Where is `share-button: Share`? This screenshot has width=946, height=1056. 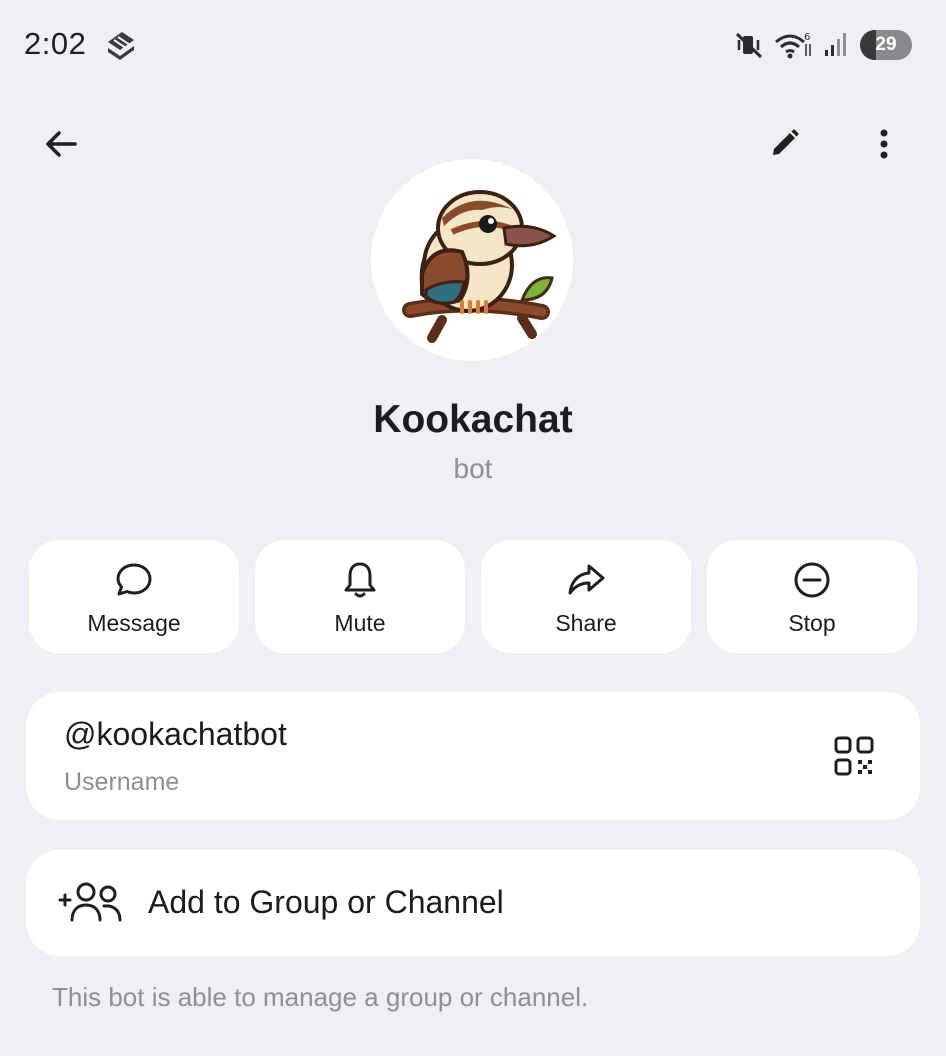 share-button: Share is located at coordinates (586, 596).